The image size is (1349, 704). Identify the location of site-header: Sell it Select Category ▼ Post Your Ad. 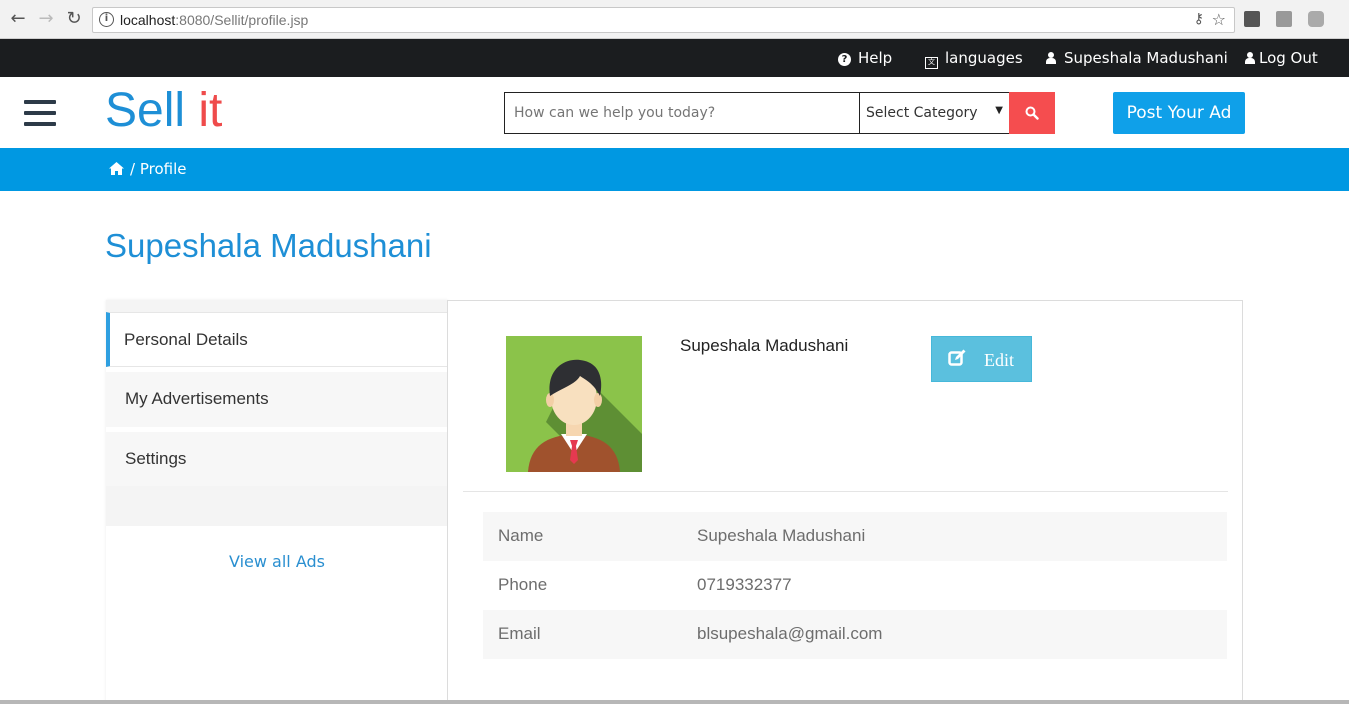
(674, 112).